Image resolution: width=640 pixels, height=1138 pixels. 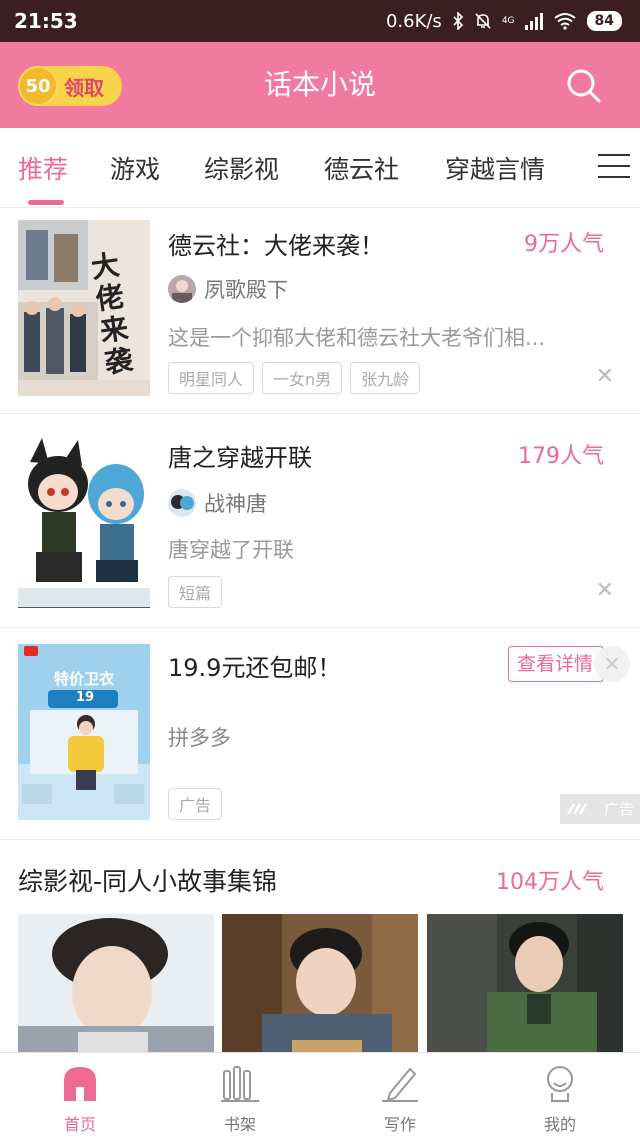 I want to click on bottom-nav: 首页 书架 写作 我的, so click(x=320, y=1095).